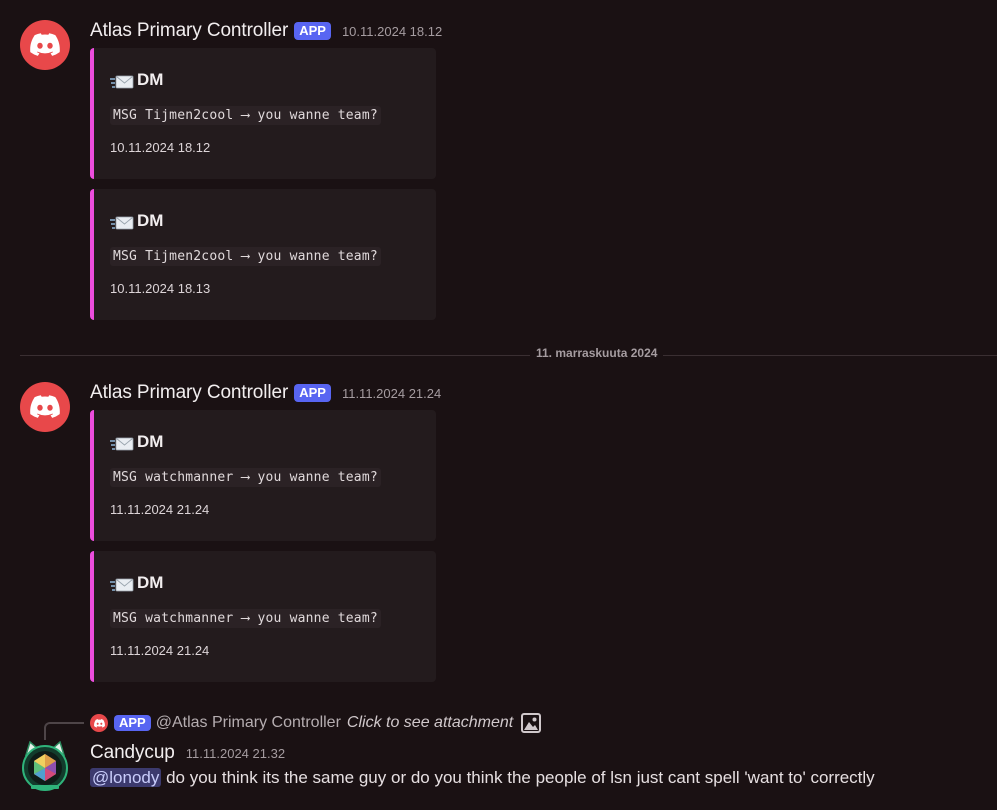  What do you see at coordinates (235, 753) in the screenshot?
I see `message-timestamp: 11.11.2024 21.32` at bounding box center [235, 753].